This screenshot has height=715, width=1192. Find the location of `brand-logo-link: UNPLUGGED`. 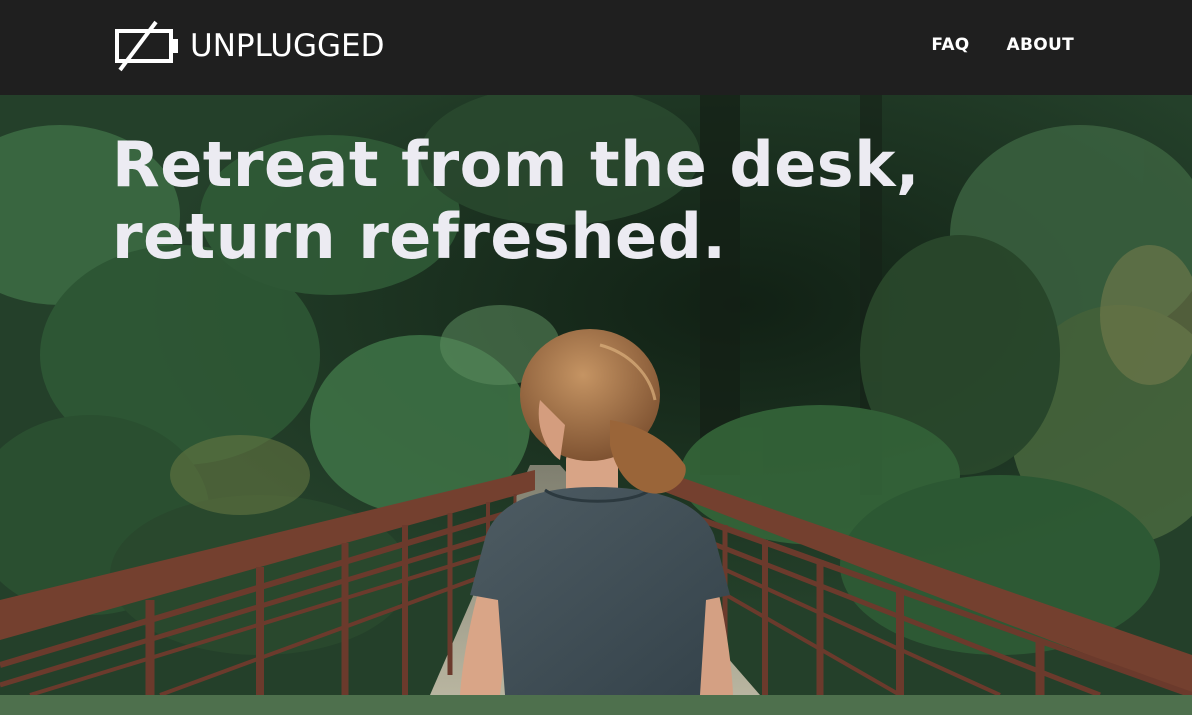

brand-logo-link: UNPLUGGED is located at coordinates (249, 46).